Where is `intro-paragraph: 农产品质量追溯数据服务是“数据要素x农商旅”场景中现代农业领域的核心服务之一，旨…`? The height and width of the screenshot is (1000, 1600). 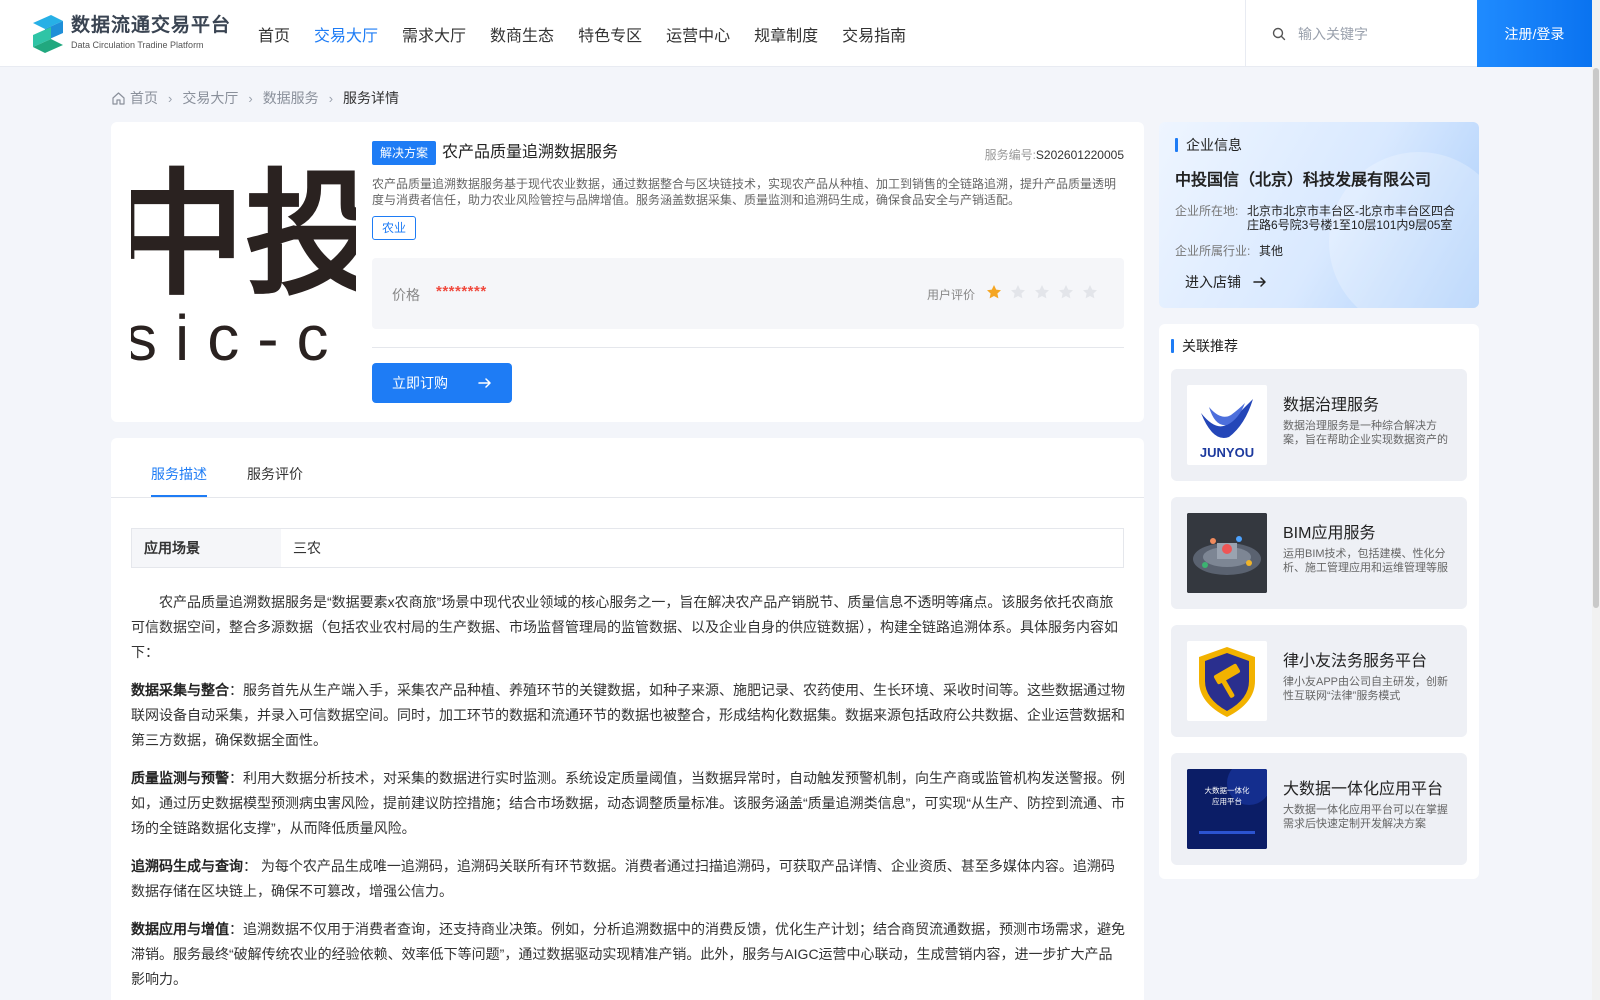
intro-paragraph: 农产品质量追溯数据服务是“数据要素x农商旅”场景中现代农业领域的核心服务之一，旨… is located at coordinates (624, 627).